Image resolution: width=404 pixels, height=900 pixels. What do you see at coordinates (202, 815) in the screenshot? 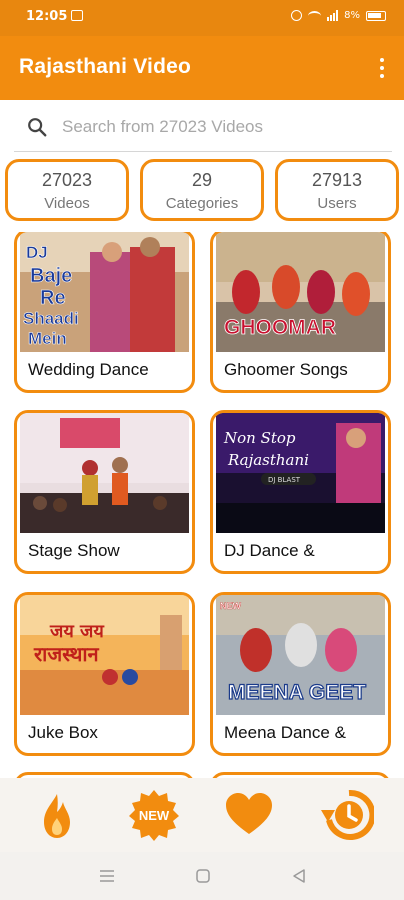
I see `bottom-nav: NEW` at bounding box center [202, 815].